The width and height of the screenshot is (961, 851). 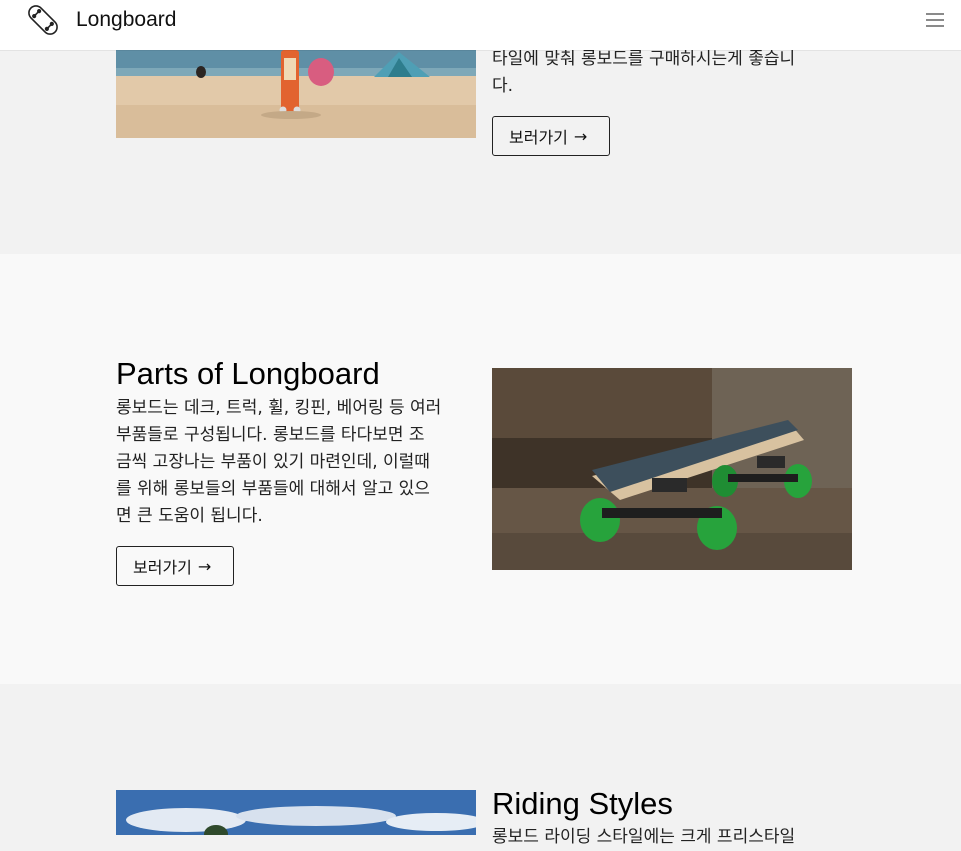 What do you see at coordinates (672, 469) in the screenshot?
I see `longboard-parts-photo` at bounding box center [672, 469].